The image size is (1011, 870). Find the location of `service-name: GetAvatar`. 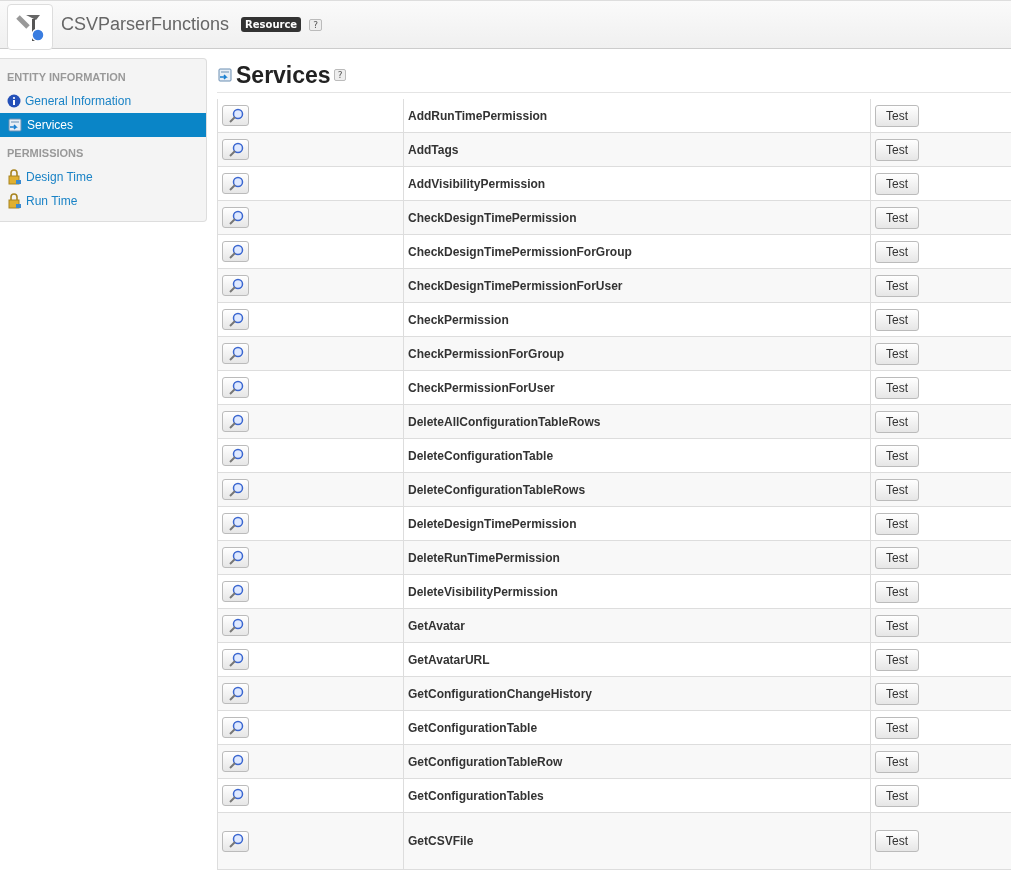

service-name: GetAvatar is located at coordinates (436, 625).